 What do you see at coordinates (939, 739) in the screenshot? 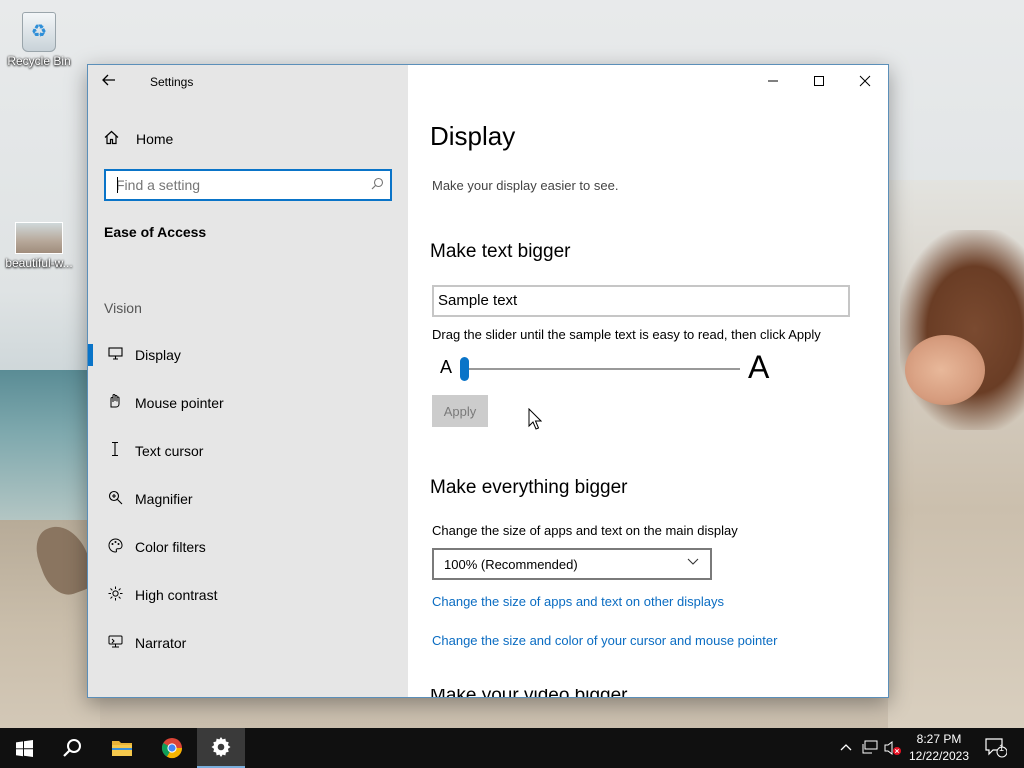
I see `clock-time: 8:27 PM` at bounding box center [939, 739].